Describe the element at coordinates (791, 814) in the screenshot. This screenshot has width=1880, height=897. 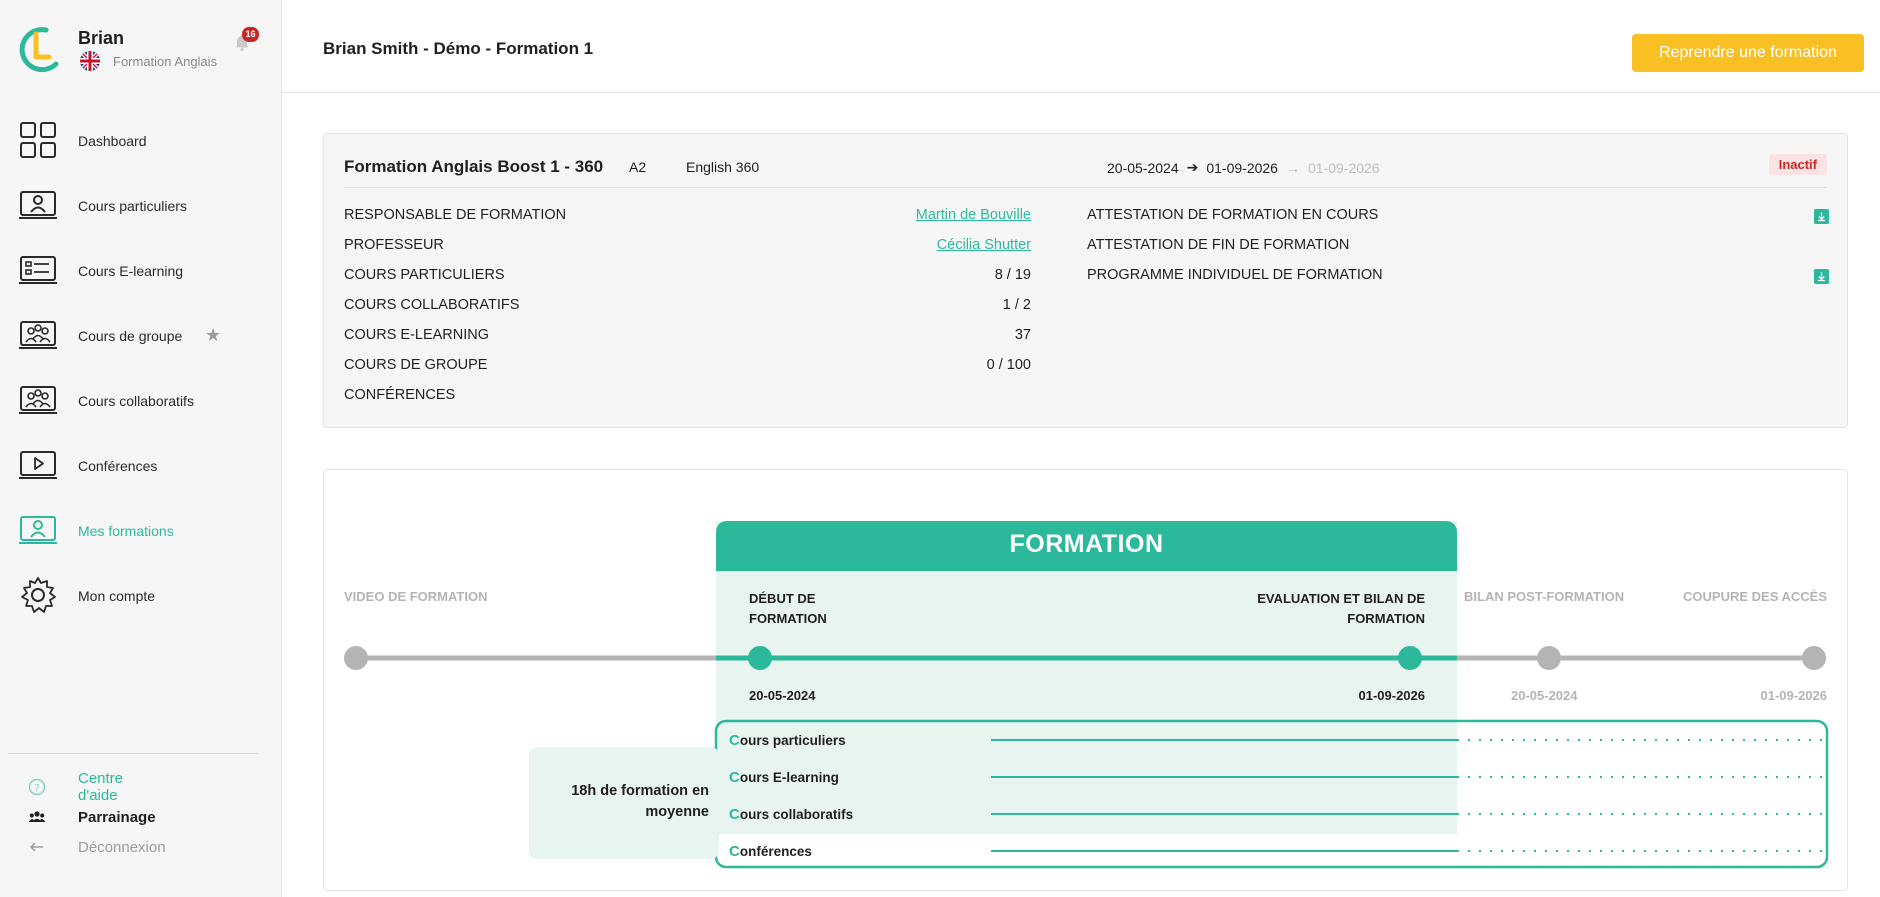
I see `activity-collaborative: Cours collaboratifs` at that location.